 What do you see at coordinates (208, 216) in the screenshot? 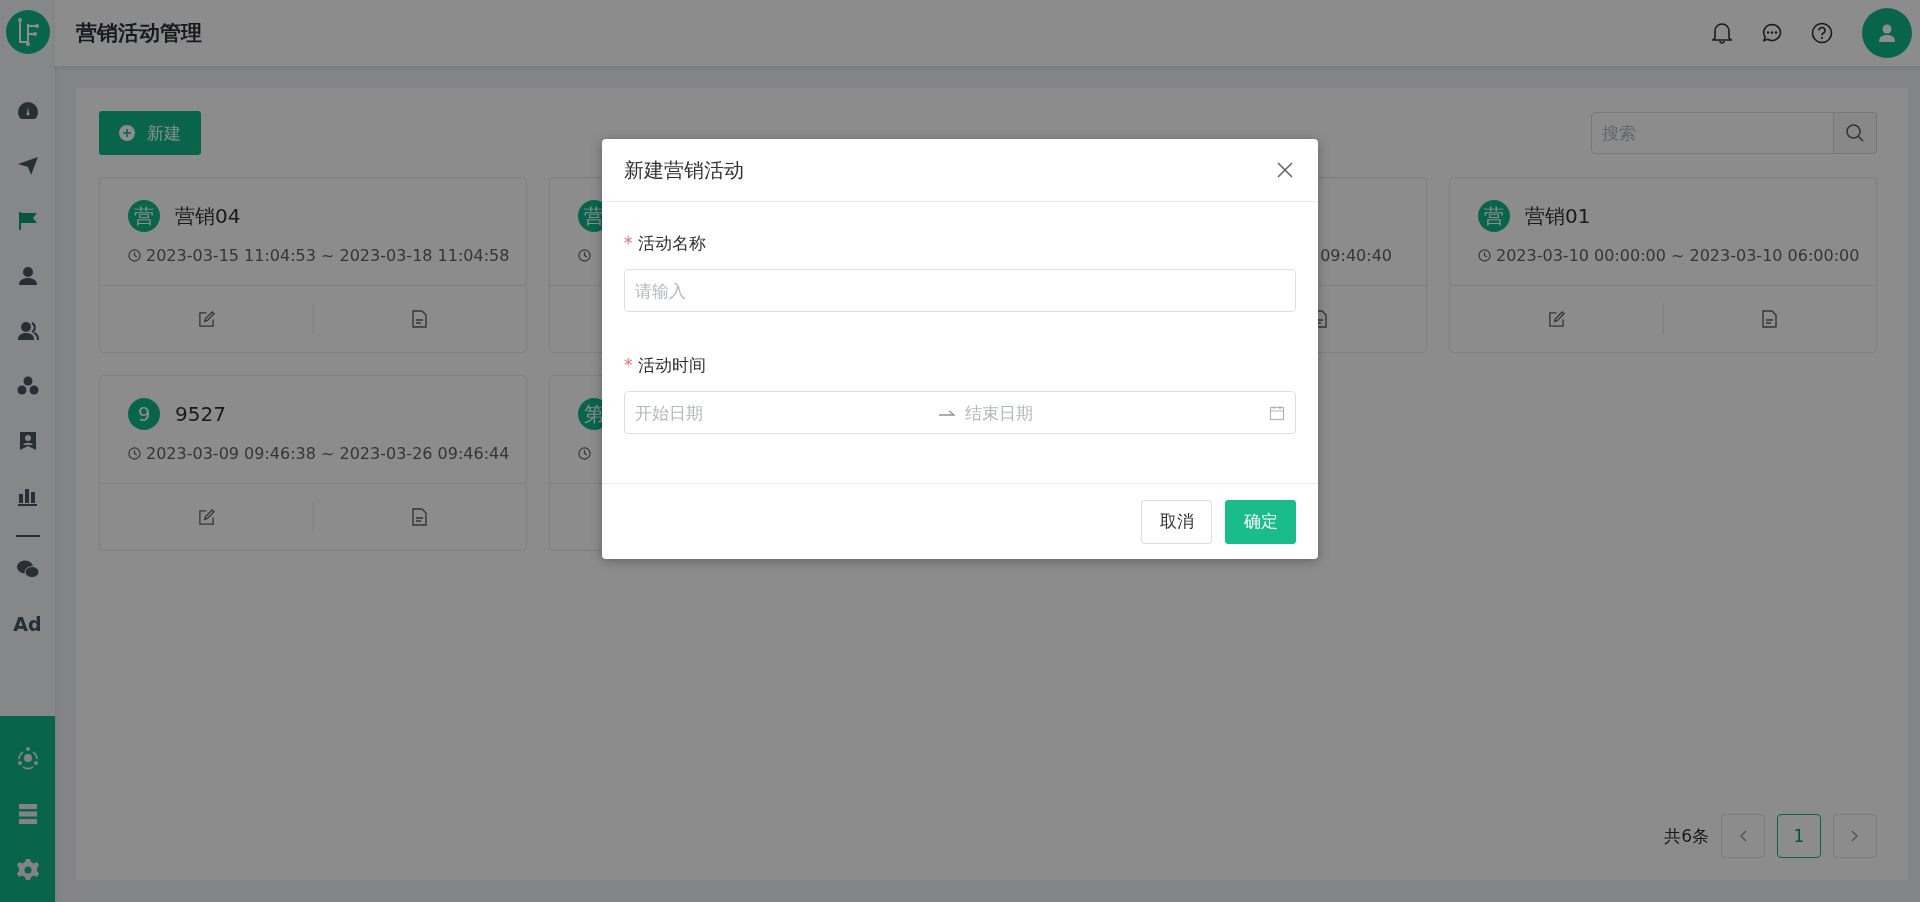
I see `activity-name: 营销04` at bounding box center [208, 216].